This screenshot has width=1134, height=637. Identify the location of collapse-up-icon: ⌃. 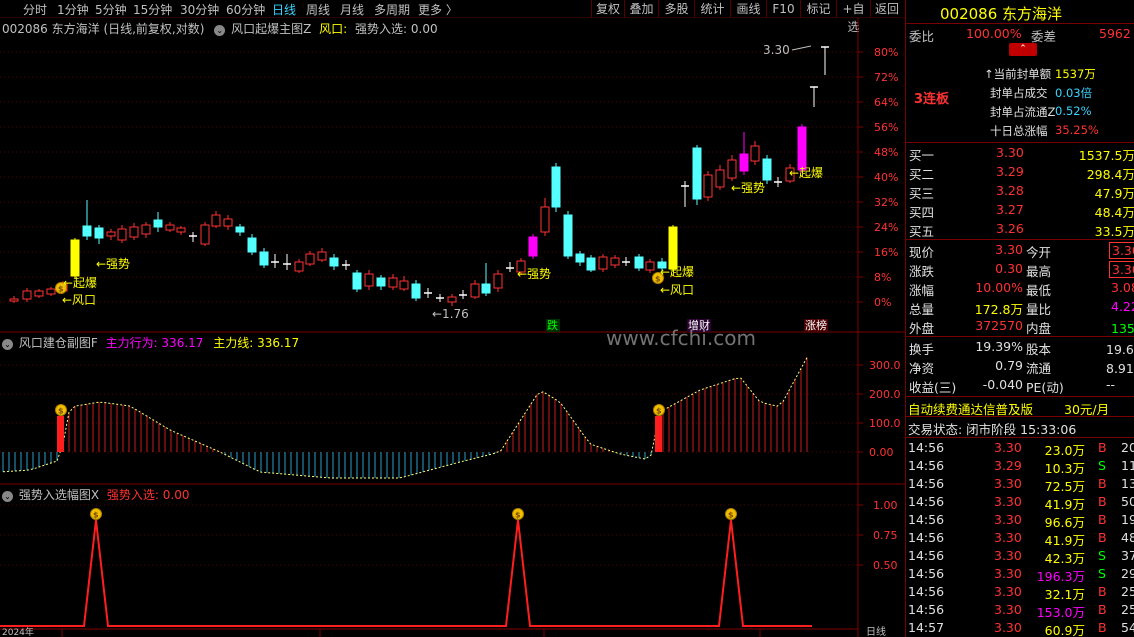
(1023, 49).